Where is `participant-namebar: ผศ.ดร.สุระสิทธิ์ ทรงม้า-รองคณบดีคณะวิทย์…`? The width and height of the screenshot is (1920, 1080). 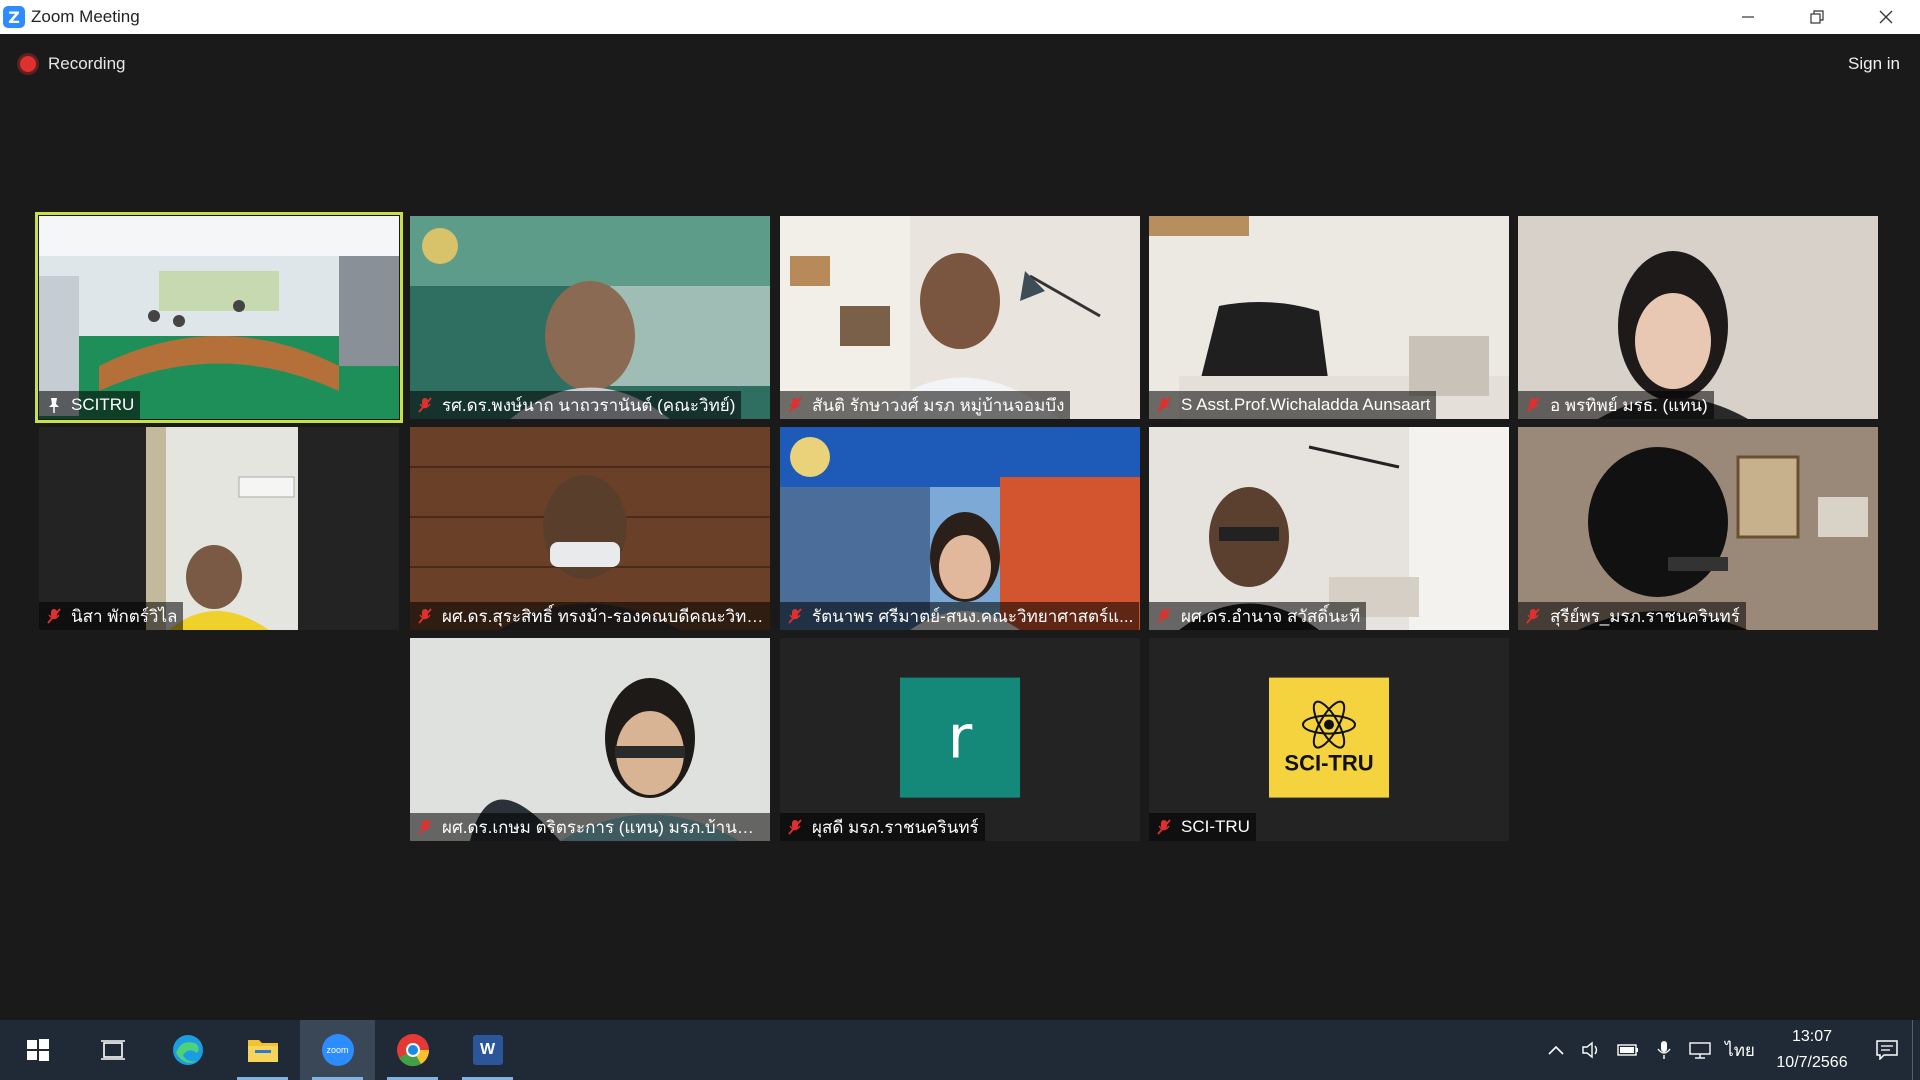
participant-namebar: ผศ.ดร.สุระสิทธิ์ ทรงม้า-รองคณบดีคณะวิทย์… is located at coordinates (590, 616).